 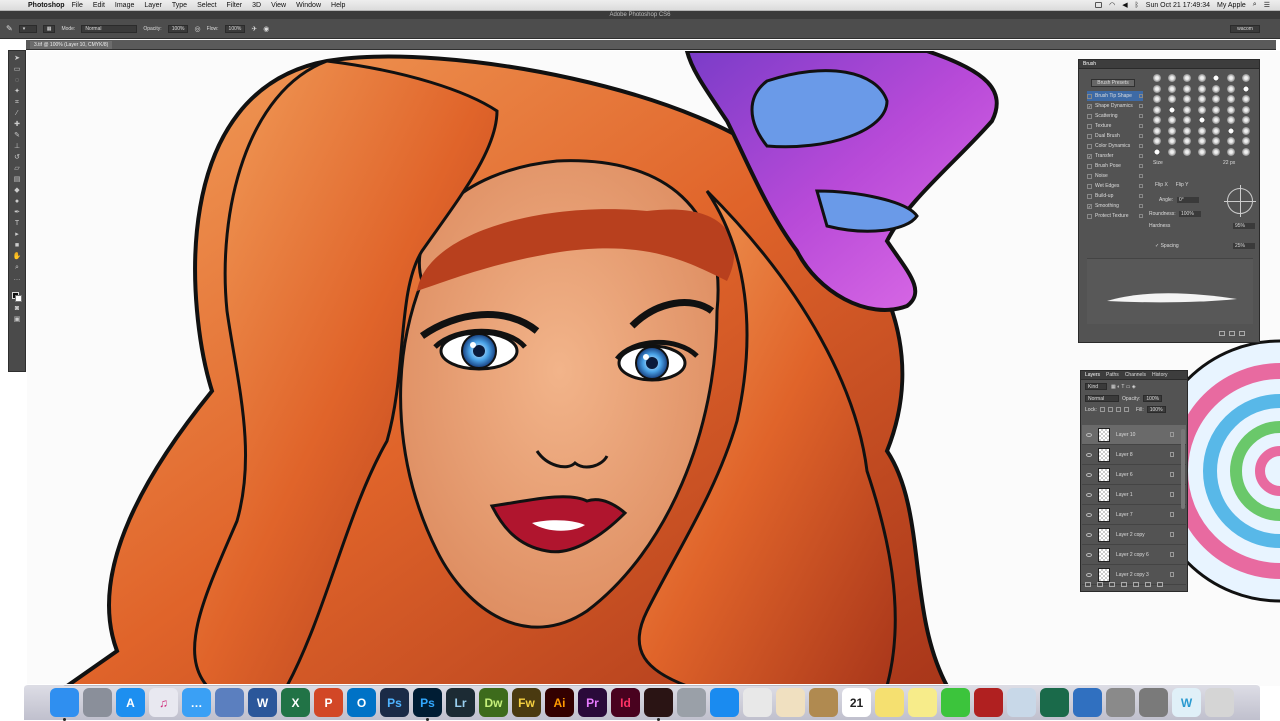 What do you see at coordinates (1148, 584) in the screenshot?
I see `new-layer-icon` at bounding box center [1148, 584].